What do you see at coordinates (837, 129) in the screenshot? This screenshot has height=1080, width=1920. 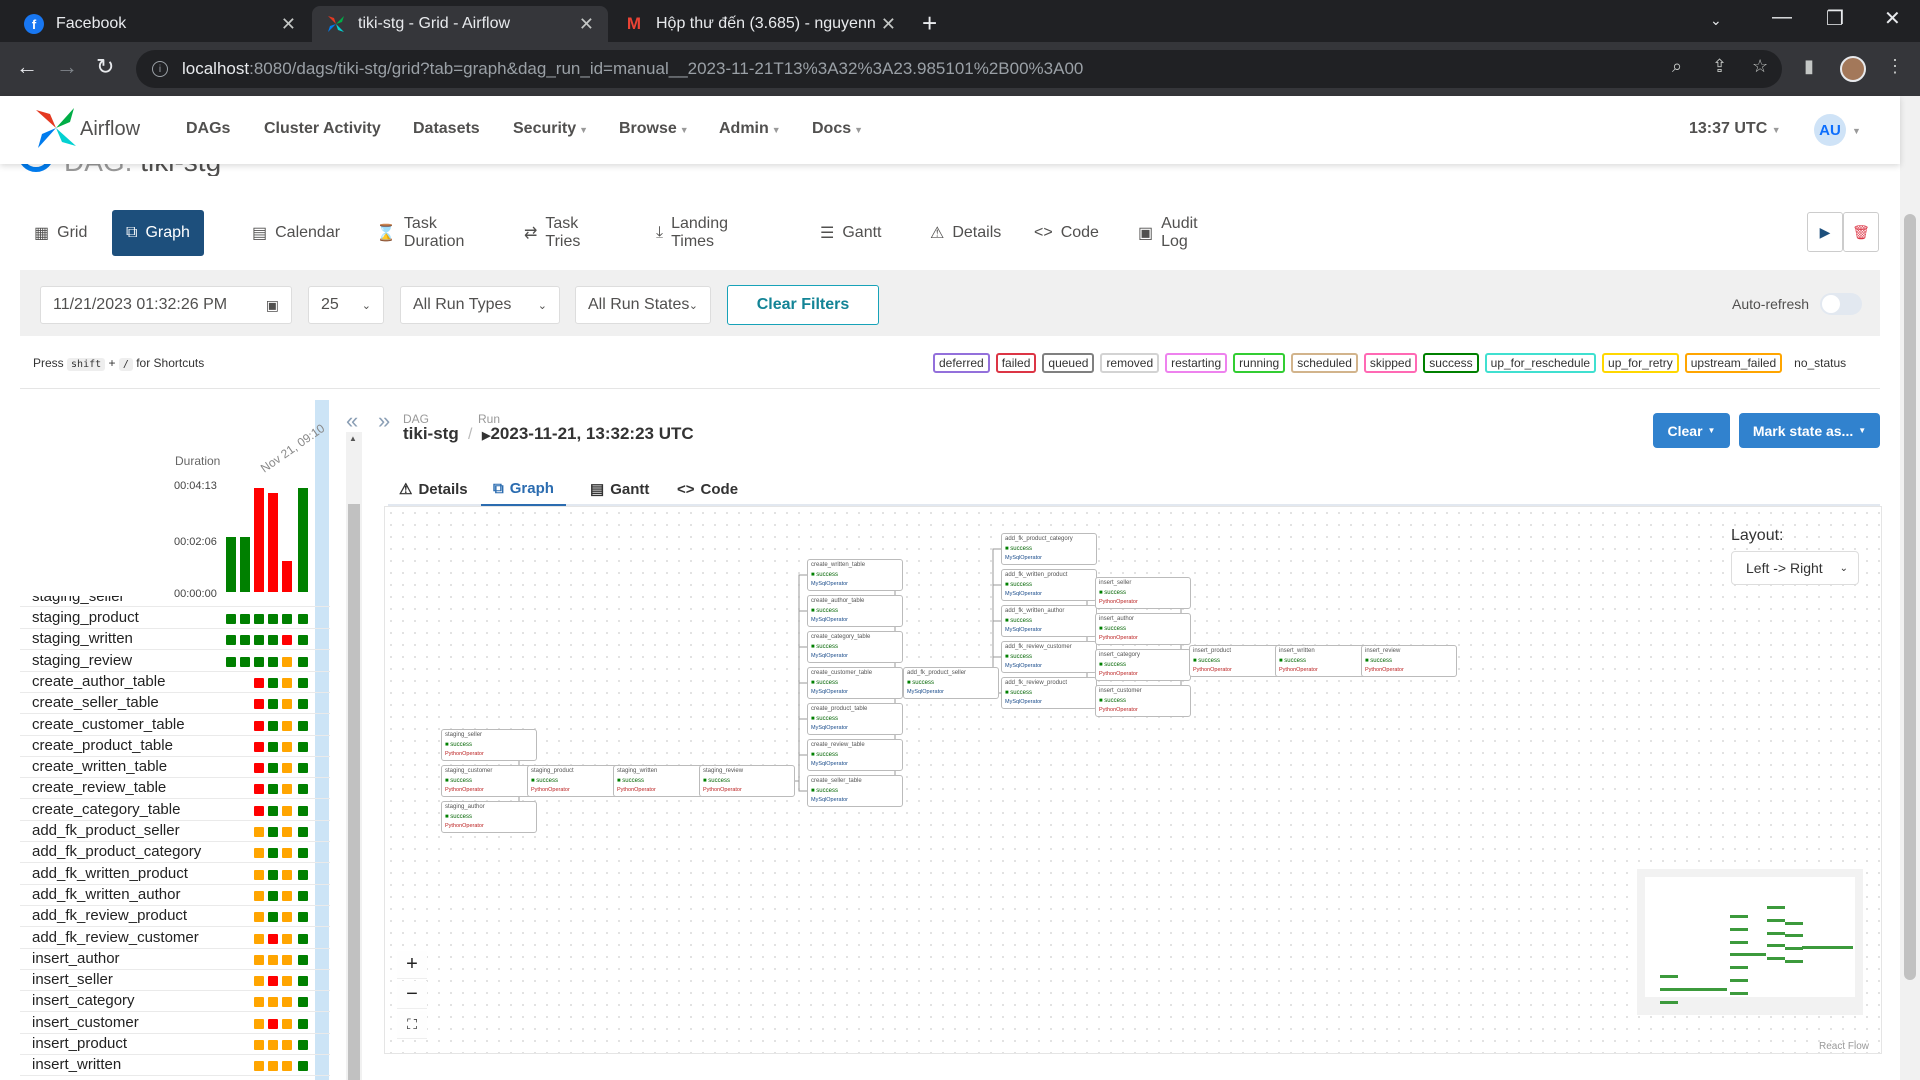 I see `nav-docs: Docs ▼` at bounding box center [837, 129].